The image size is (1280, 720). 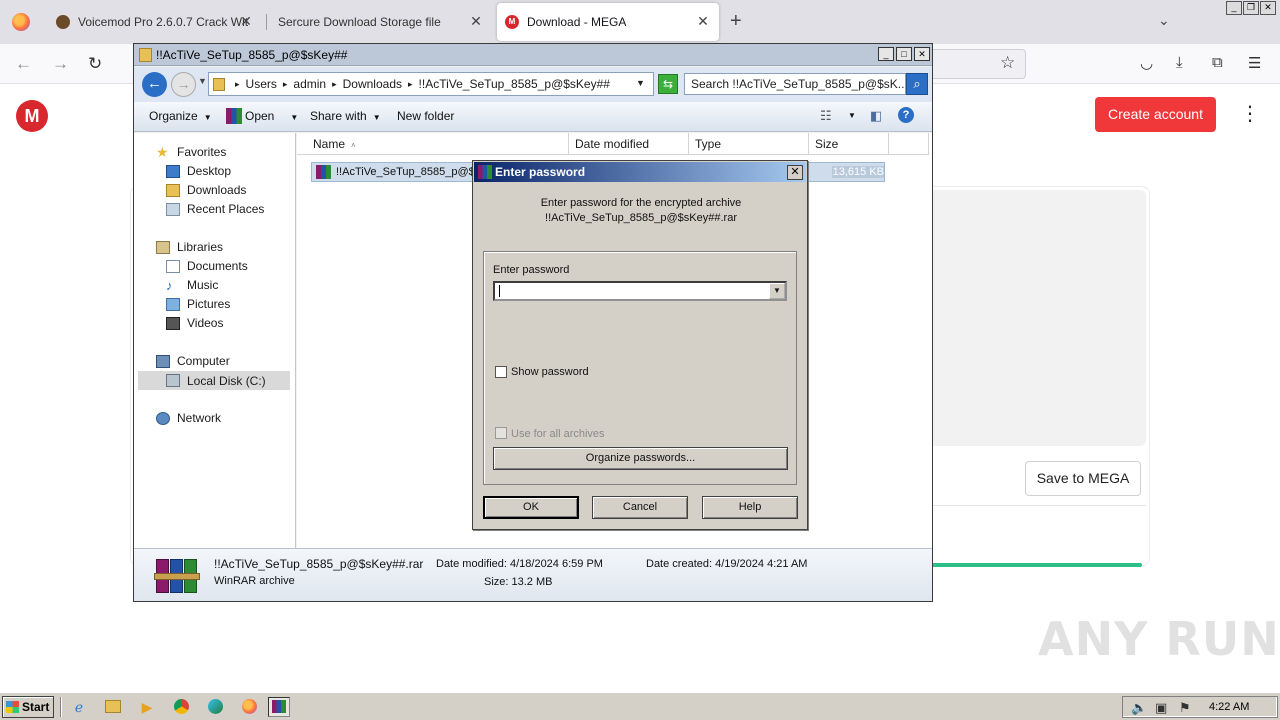 What do you see at coordinates (199, 418) in the screenshot?
I see `nav-label: Network` at bounding box center [199, 418].